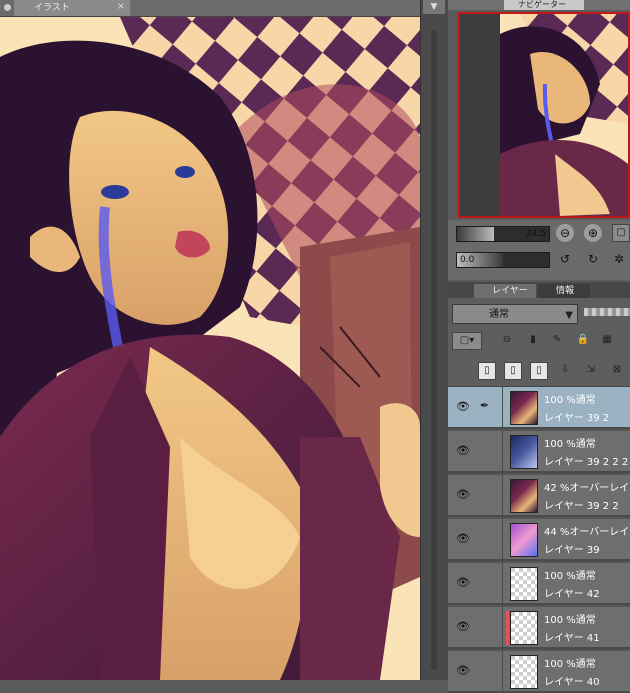  Describe the element at coordinates (593, 233) in the screenshot. I see `zoom-in-icon: ⊕` at that location.